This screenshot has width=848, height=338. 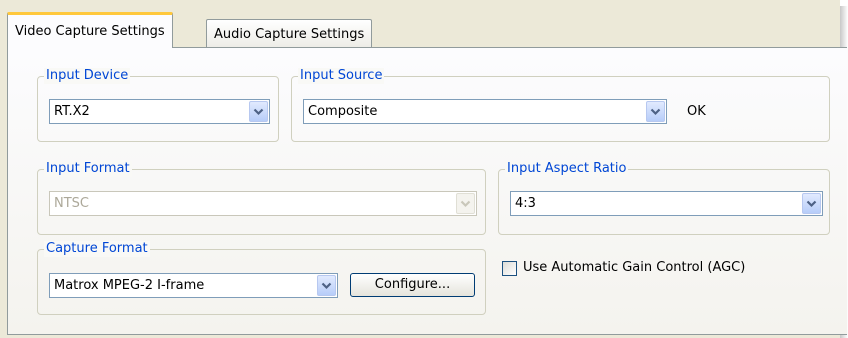 I want to click on input-source-title: Input Source, so click(x=341, y=76).